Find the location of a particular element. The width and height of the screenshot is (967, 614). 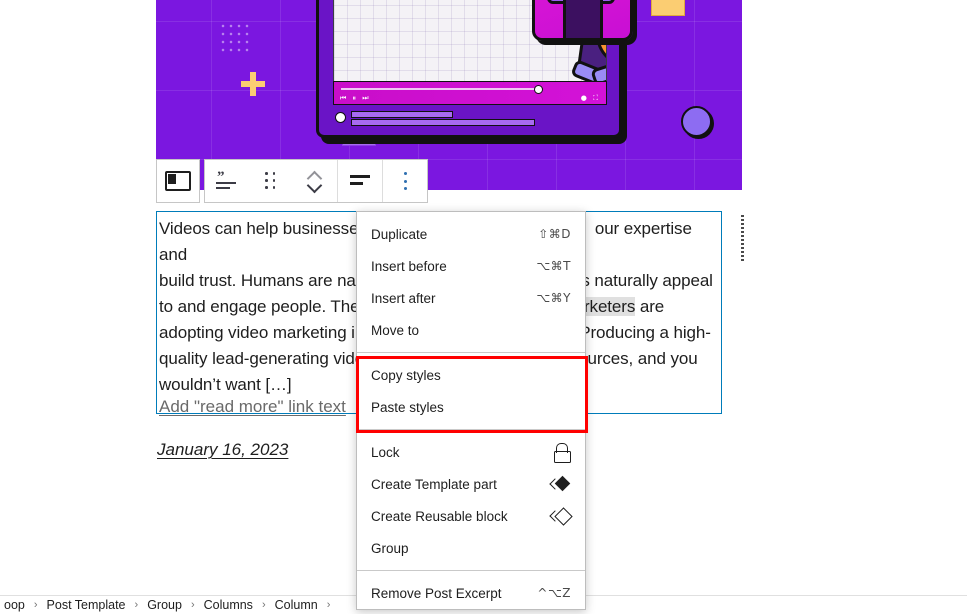

excerpt-line-6: wouldn’t want […] is located at coordinates (225, 384).